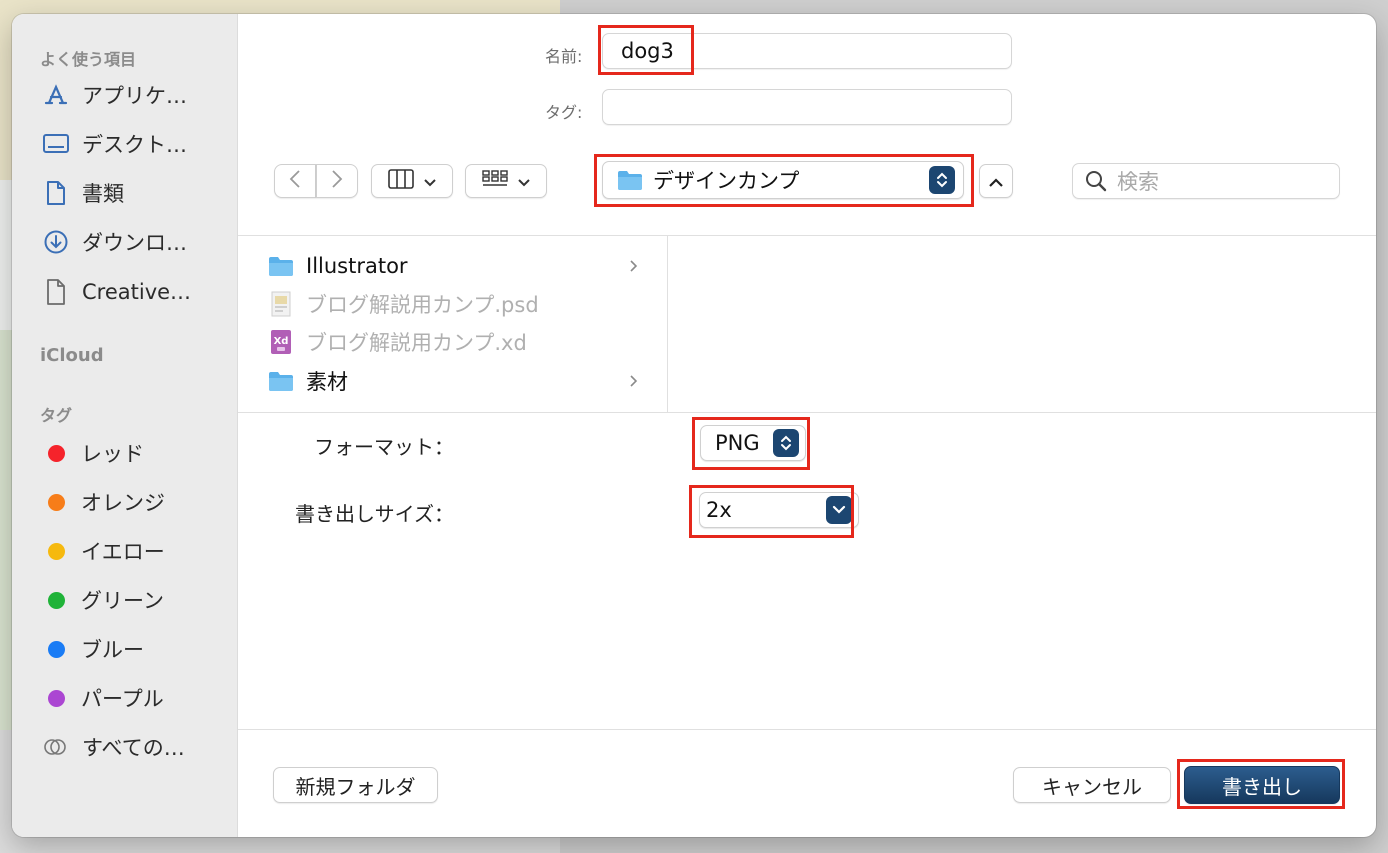 This screenshot has height=853, width=1388. I want to click on file-name: ブログ解説用カンプ.psd, so click(422, 305).